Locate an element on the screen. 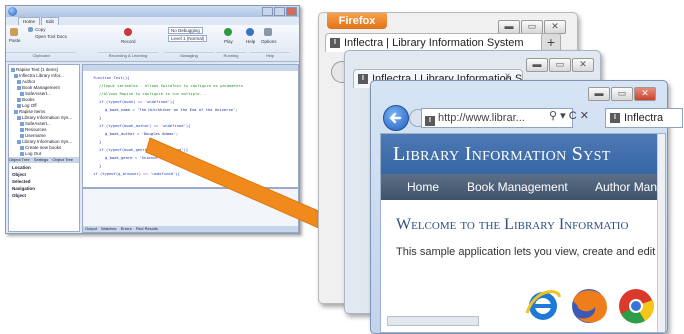 Image resolution: width=684 pixels, height=334 pixels. browser-logos is located at coordinates (590, 306).